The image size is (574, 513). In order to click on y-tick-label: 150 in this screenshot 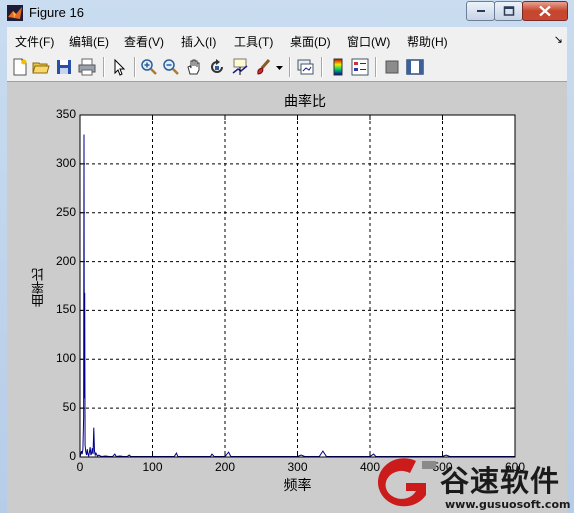, I will do `click(65, 309)`.